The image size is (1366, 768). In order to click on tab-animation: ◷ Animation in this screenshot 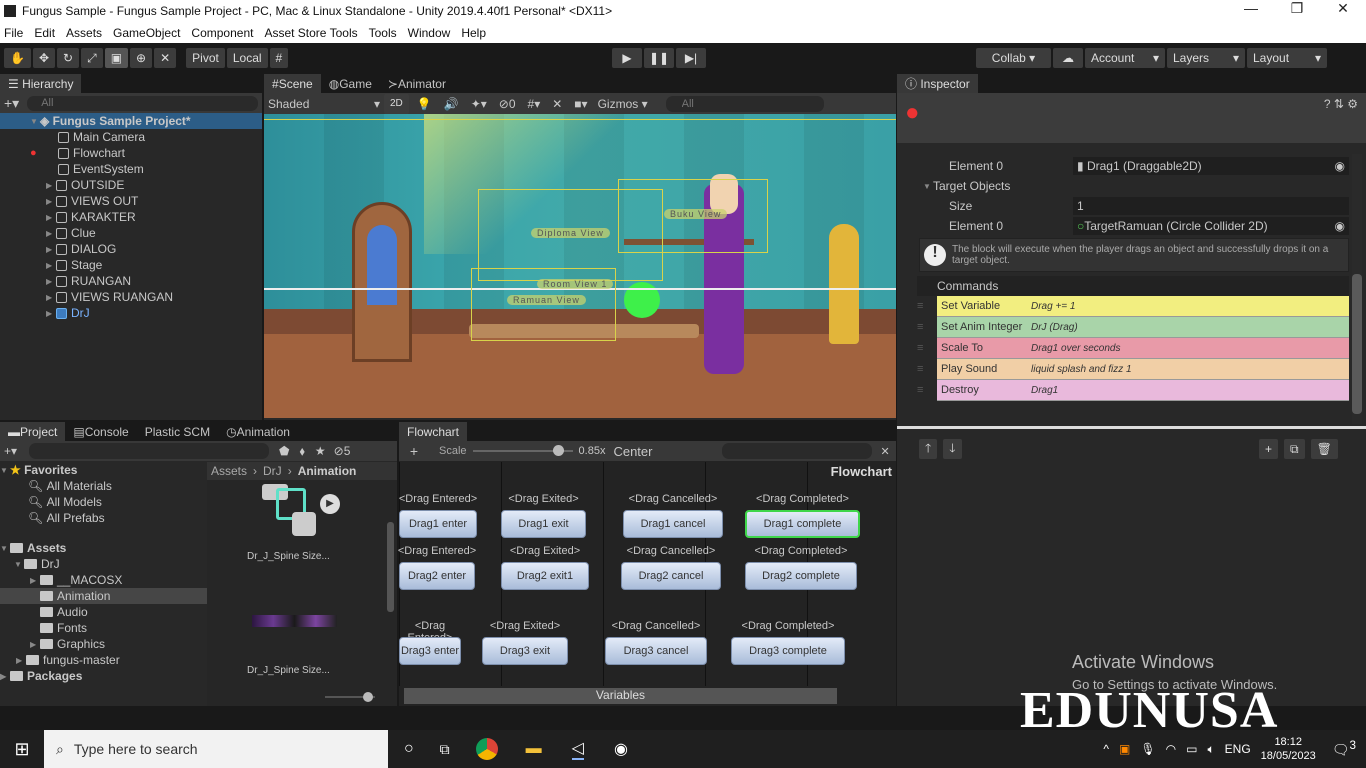, I will do `click(258, 431)`.